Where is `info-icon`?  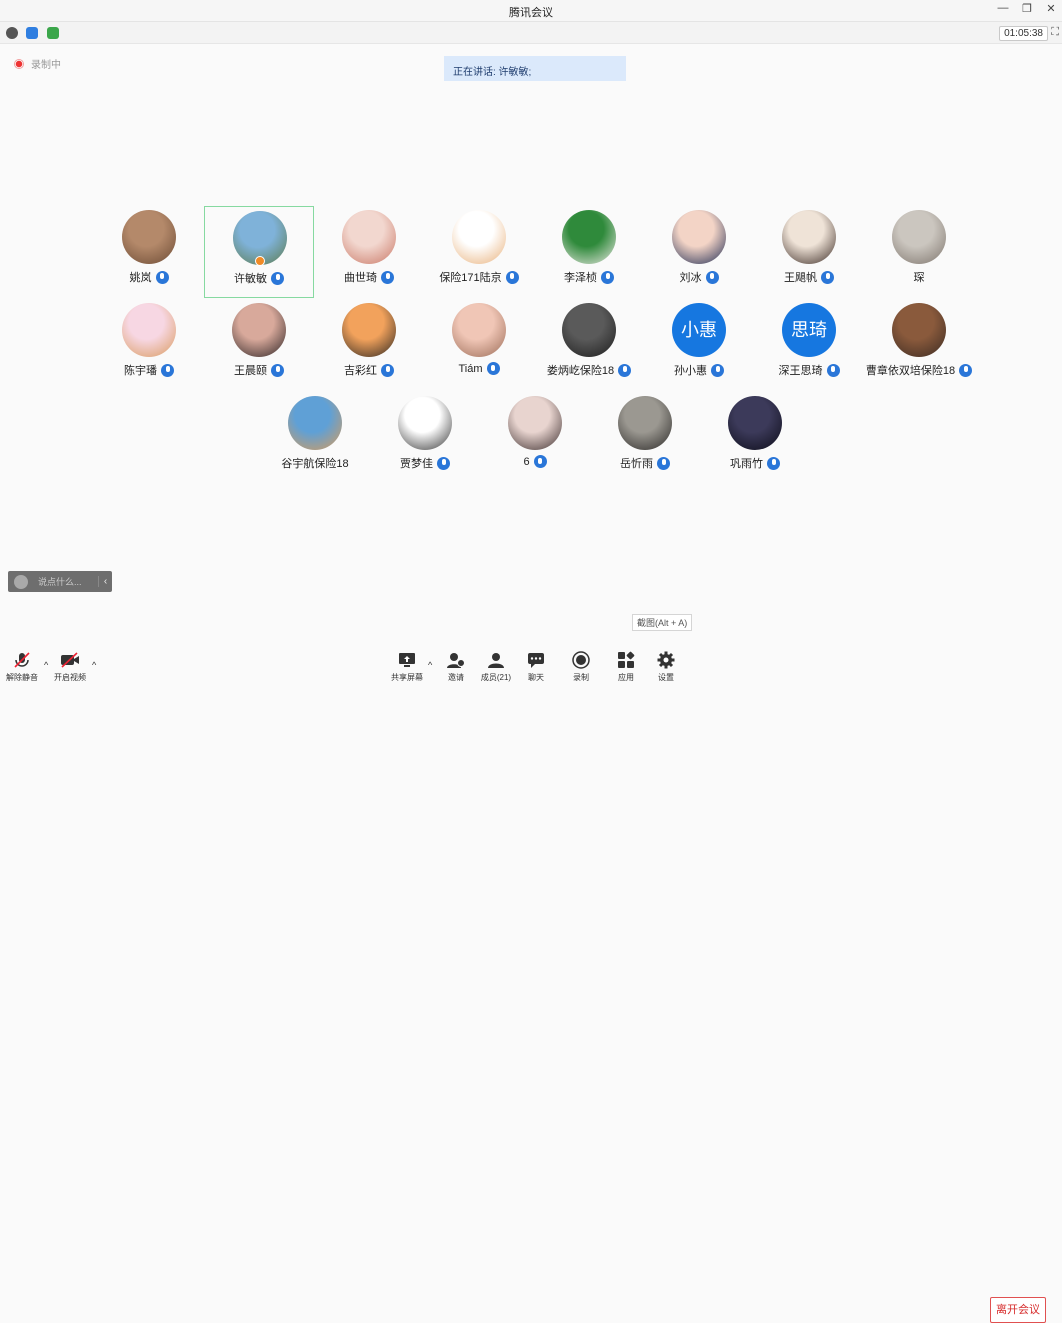 info-icon is located at coordinates (12, 33).